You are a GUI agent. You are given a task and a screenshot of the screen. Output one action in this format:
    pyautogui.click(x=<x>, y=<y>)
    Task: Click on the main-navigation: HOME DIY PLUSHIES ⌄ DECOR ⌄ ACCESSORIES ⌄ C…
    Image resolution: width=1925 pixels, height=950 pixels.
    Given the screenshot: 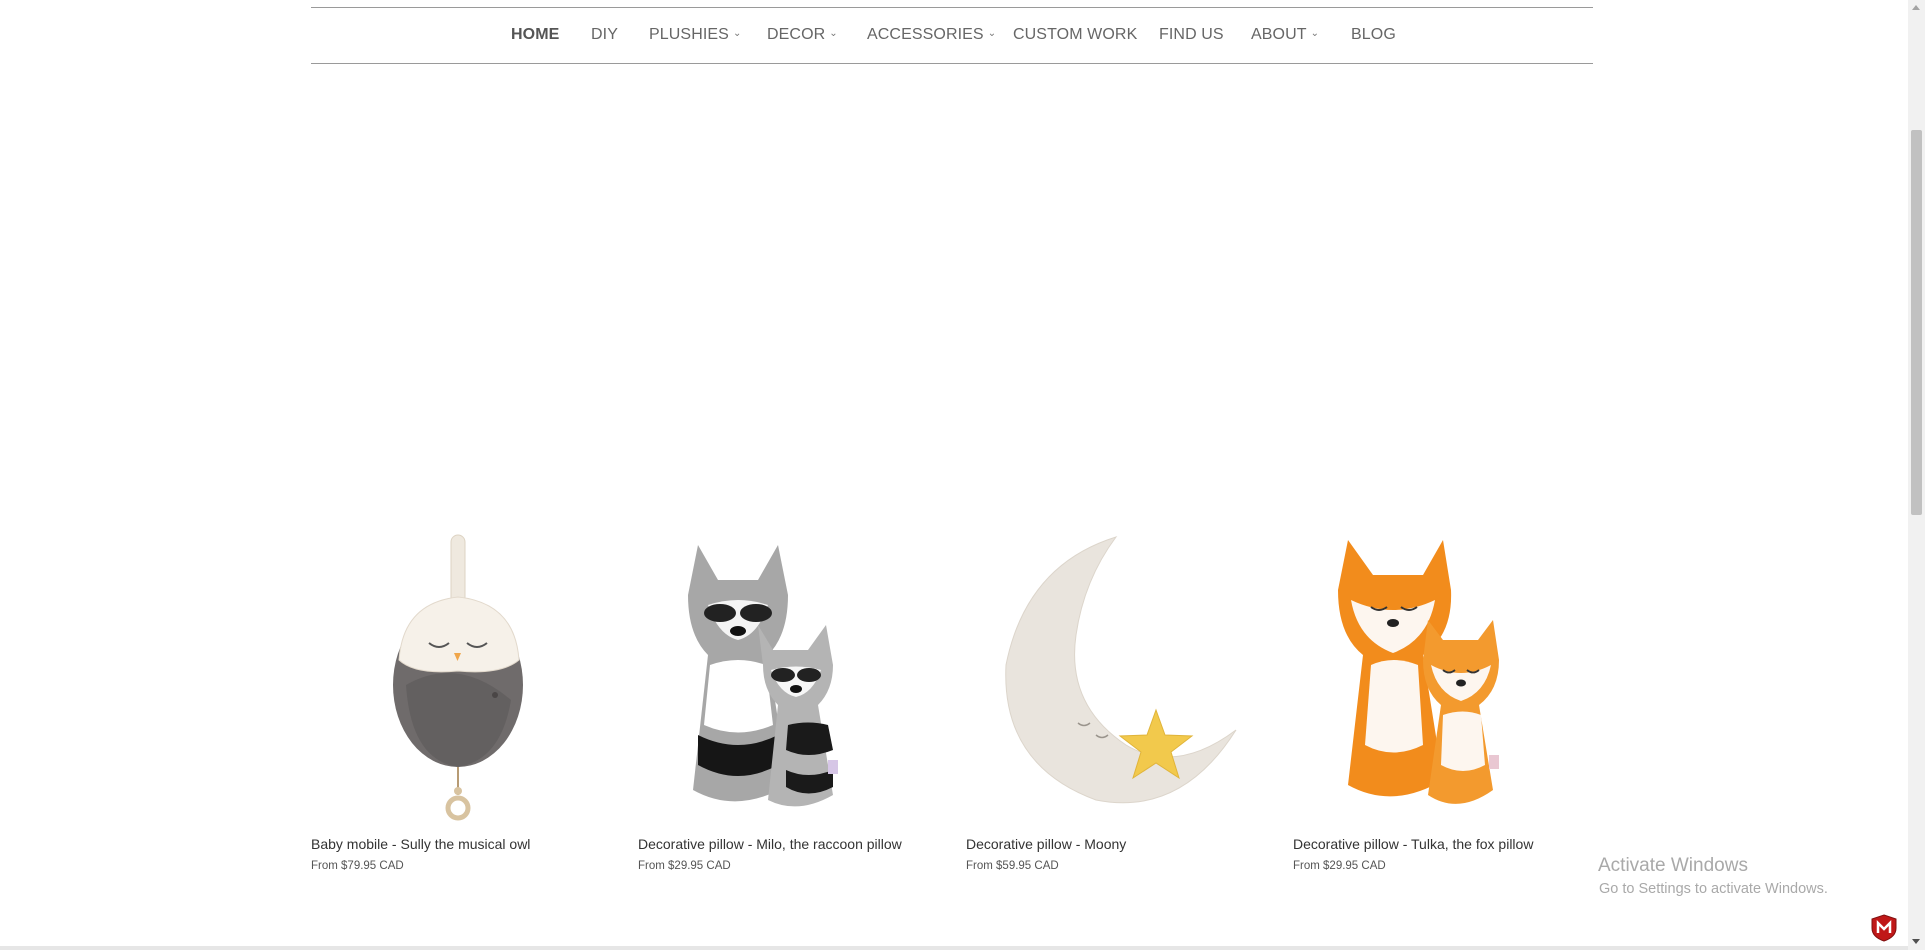 What is the action you would take?
    pyautogui.click(x=952, y=35)
    